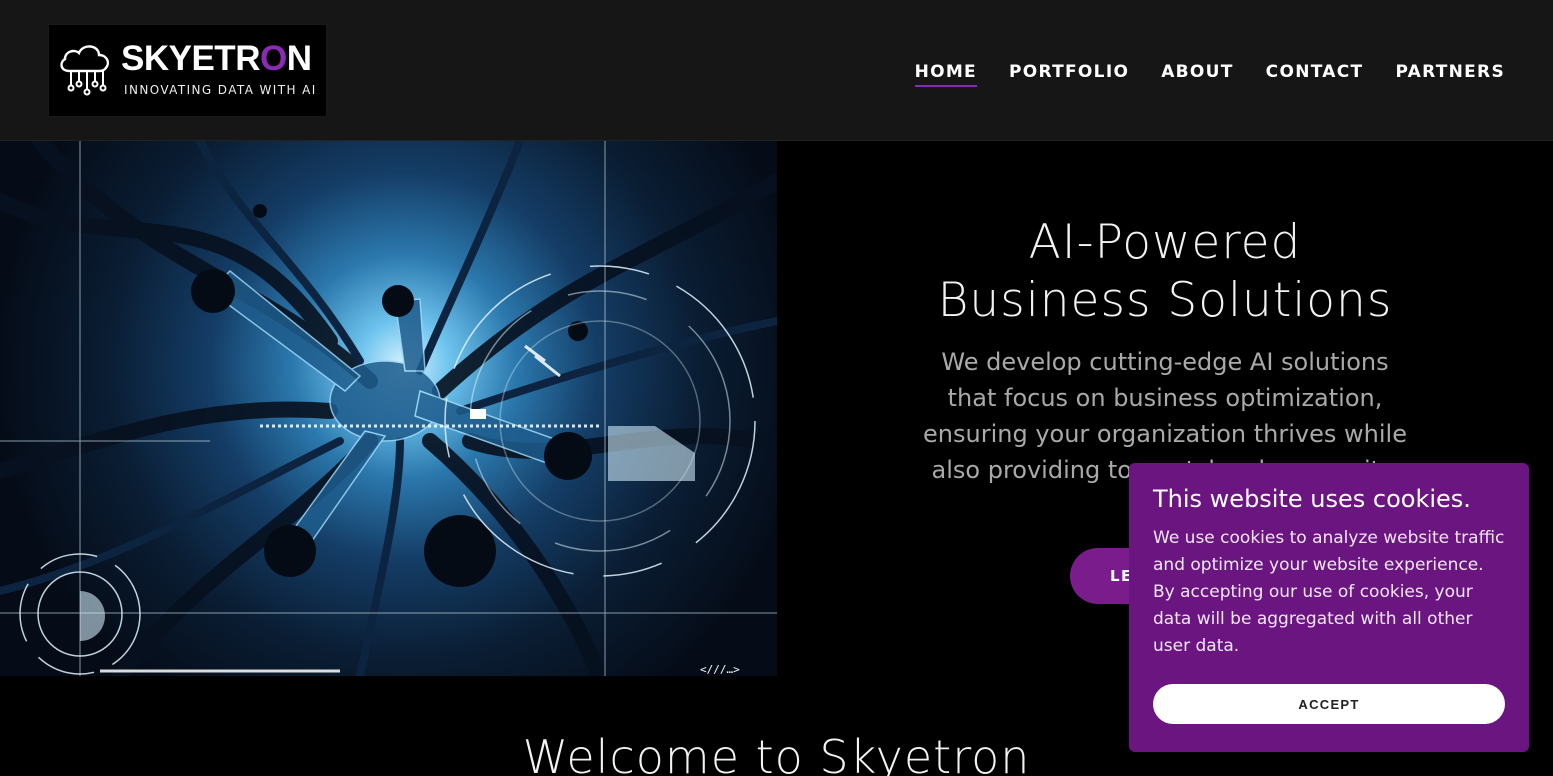  I want to click on cookie-title: This website uses cookies., so click(1312, 499).